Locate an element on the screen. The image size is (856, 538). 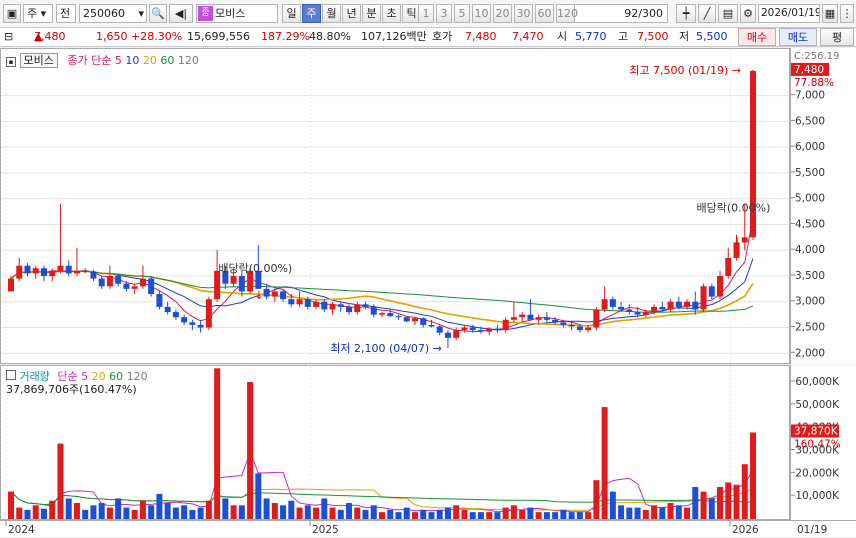
legend-ma-10: 10 is located at coordinates (132, 60).